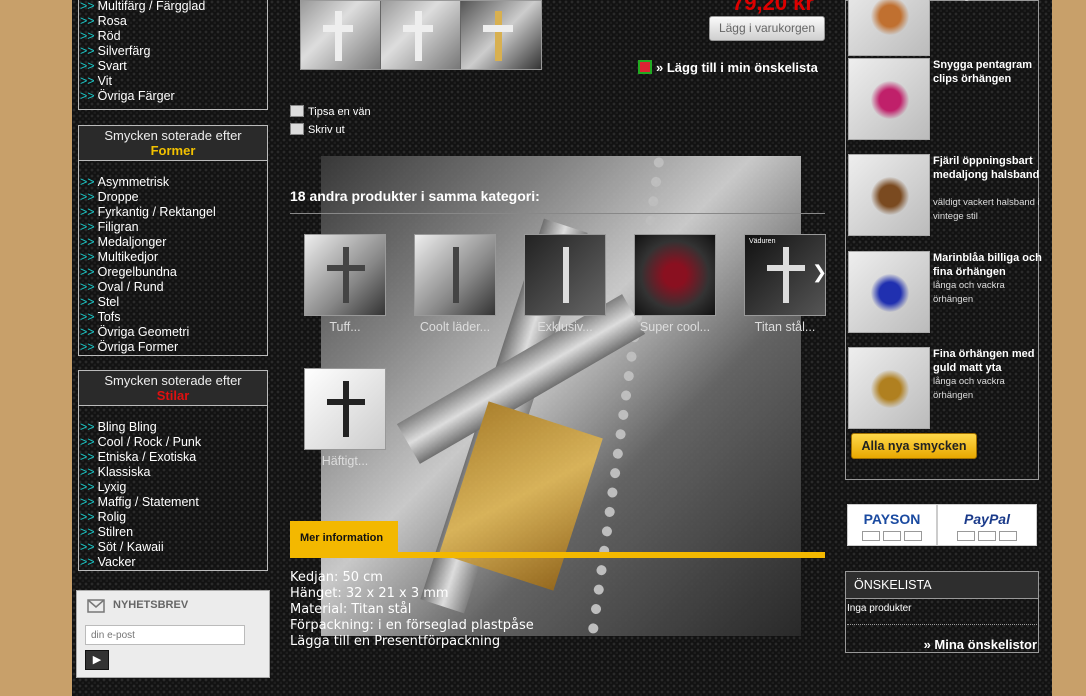  Describe the element at coordinates (165, 635) in the screenshot. I see `newsletter-email-input` at that location.